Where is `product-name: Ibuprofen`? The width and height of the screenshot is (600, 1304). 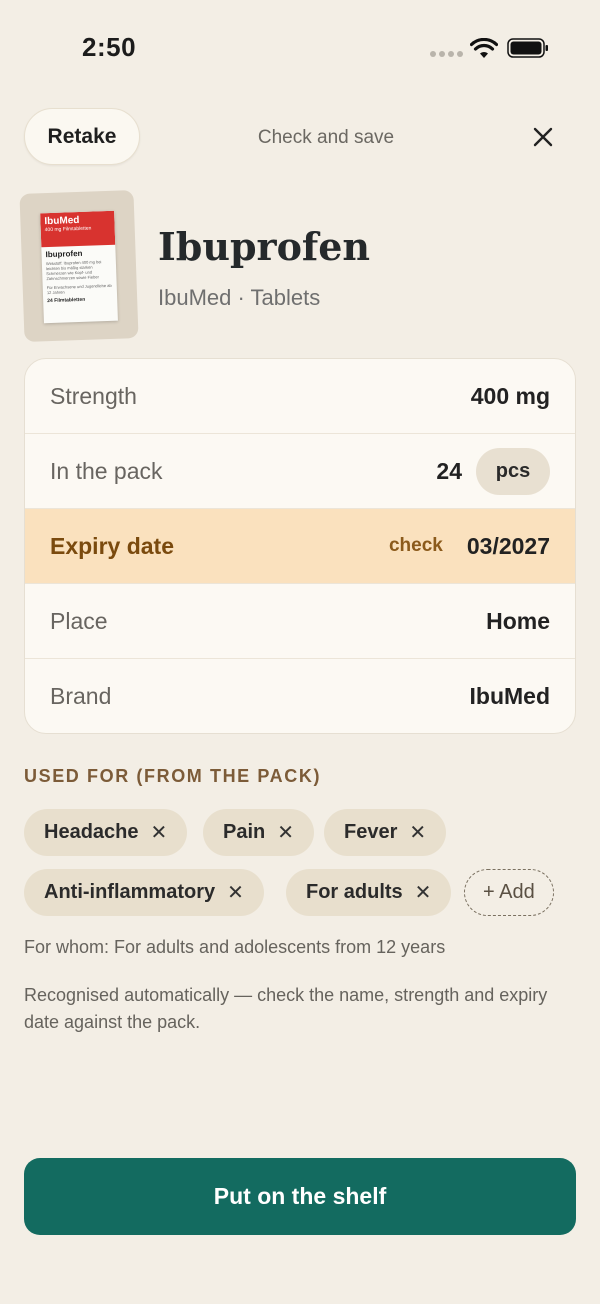 product-name: Ibuprofen is located at coordinates (264, 246).